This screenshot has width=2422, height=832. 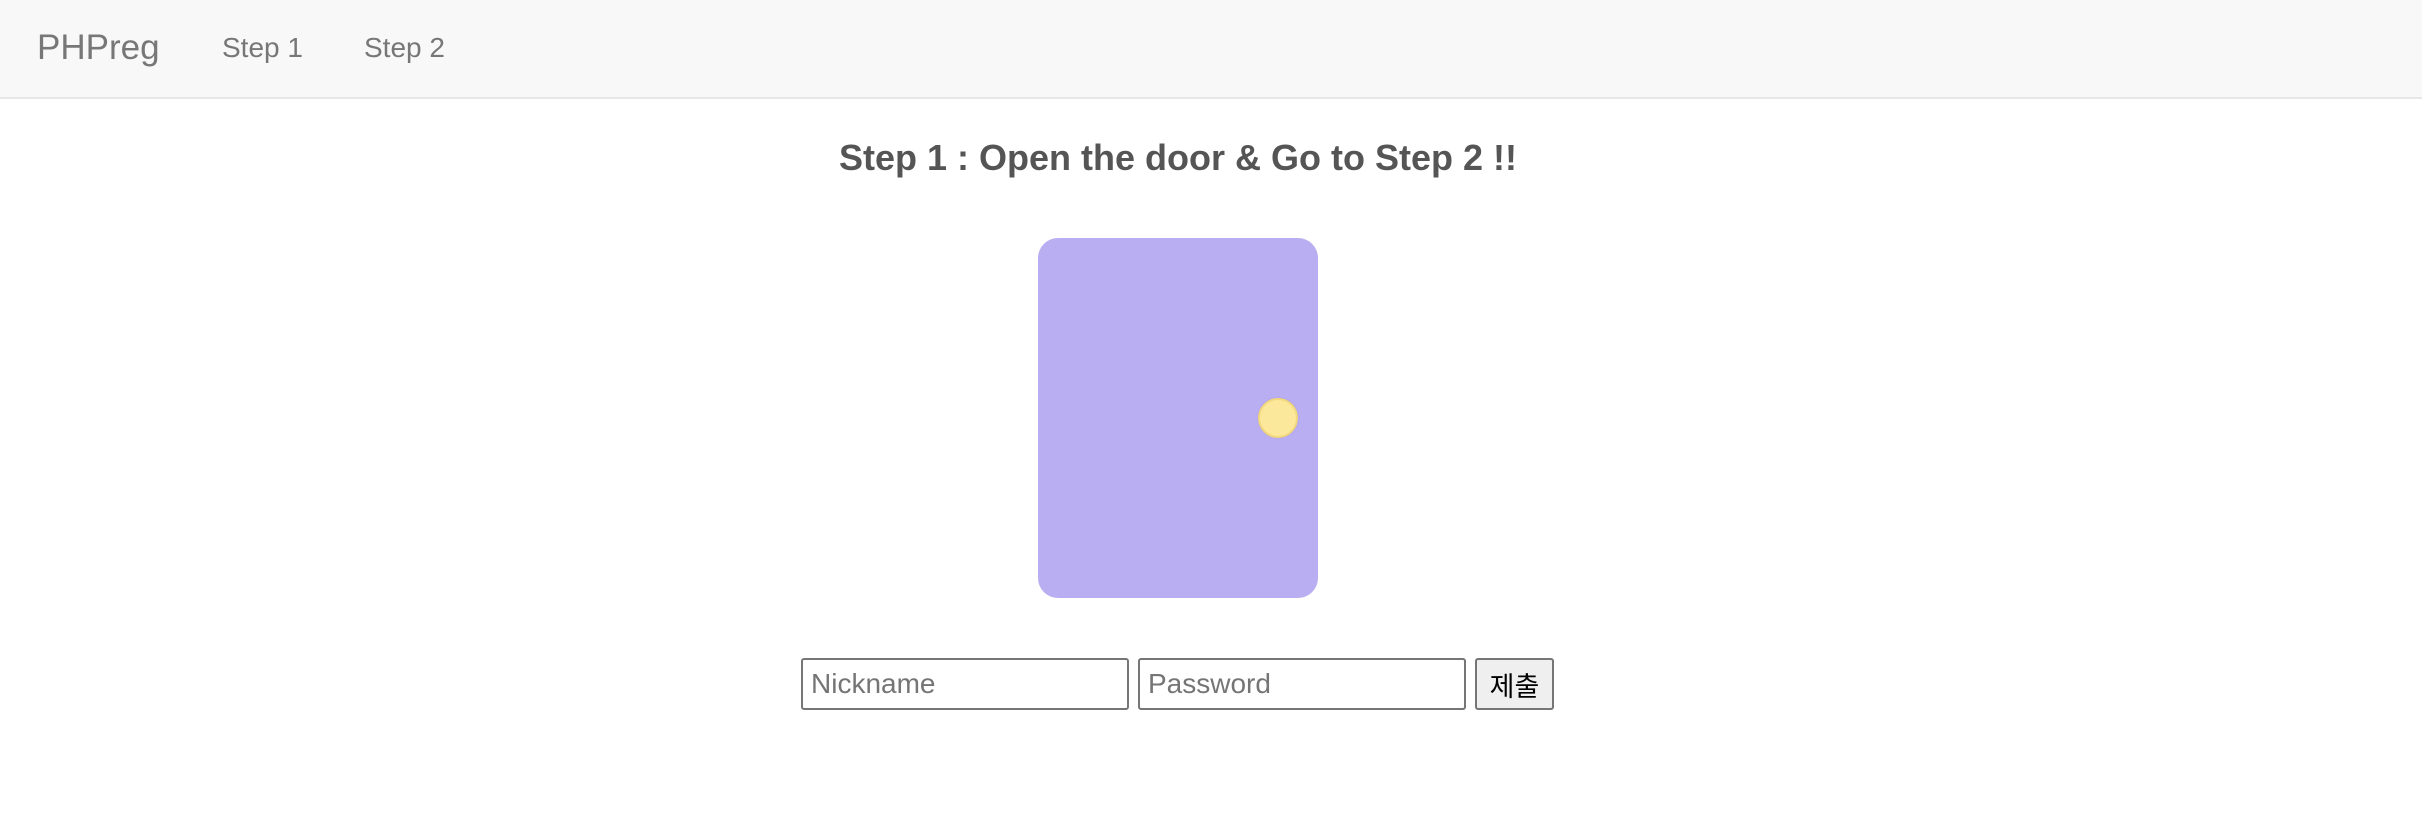 I want to click on nav-link-step-1: Step 1, so click(x=262, y=48).